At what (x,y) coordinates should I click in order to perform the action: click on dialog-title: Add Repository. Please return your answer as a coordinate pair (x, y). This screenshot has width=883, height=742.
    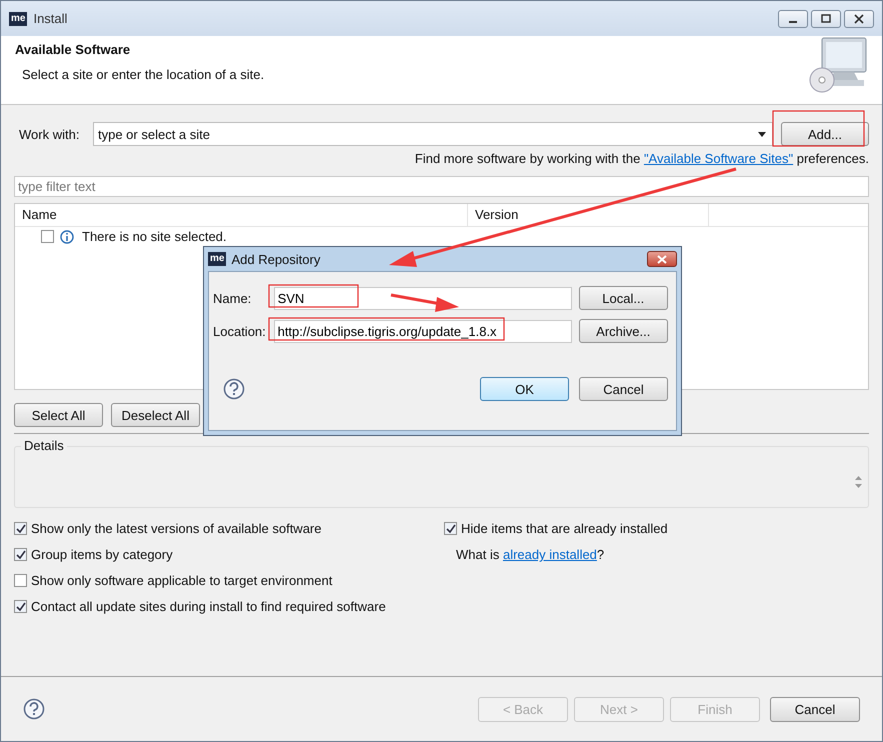
    Looking at the image, I should click on (275, 259).